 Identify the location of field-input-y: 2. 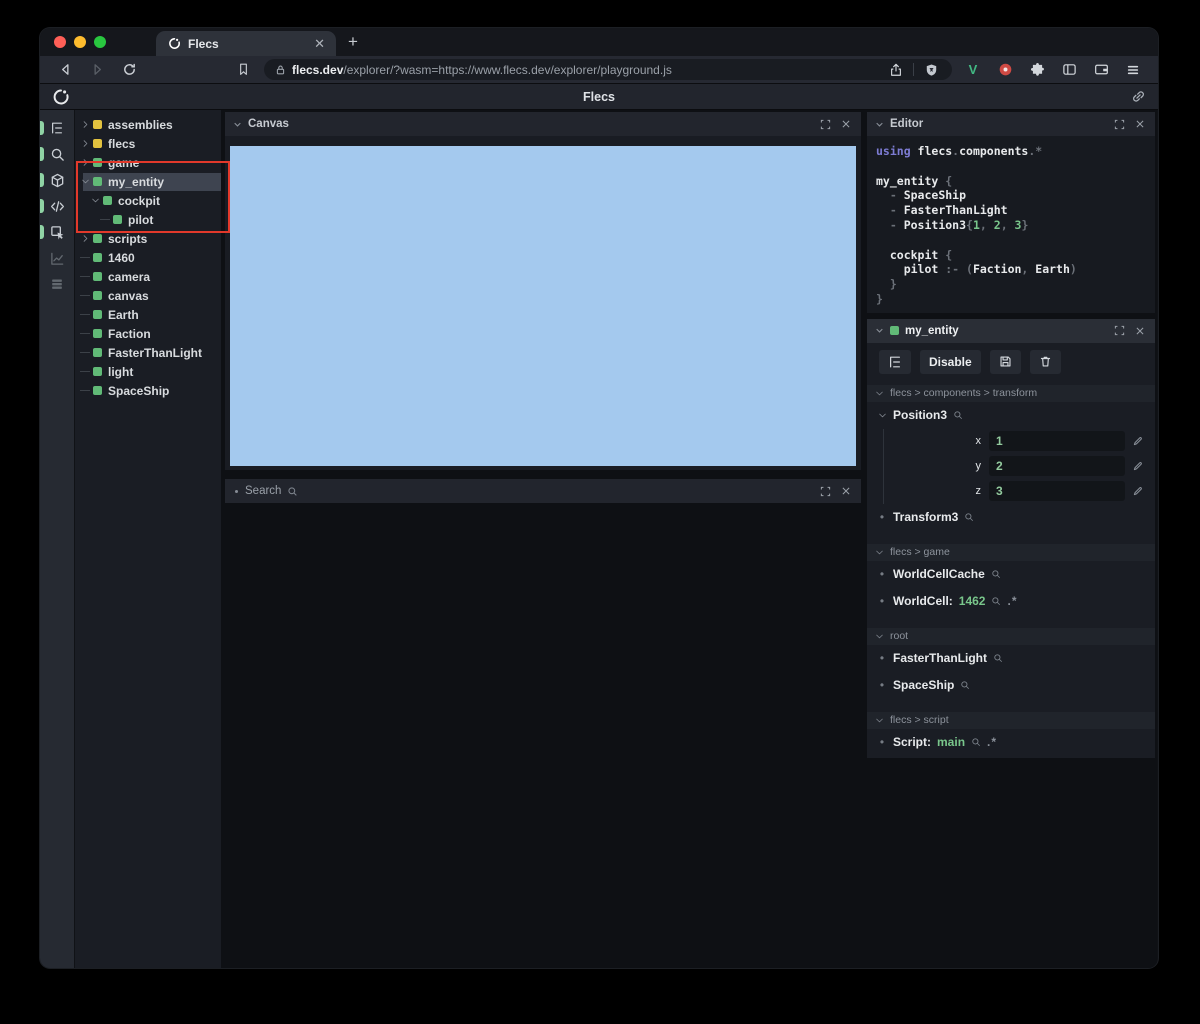
(1057, 466).